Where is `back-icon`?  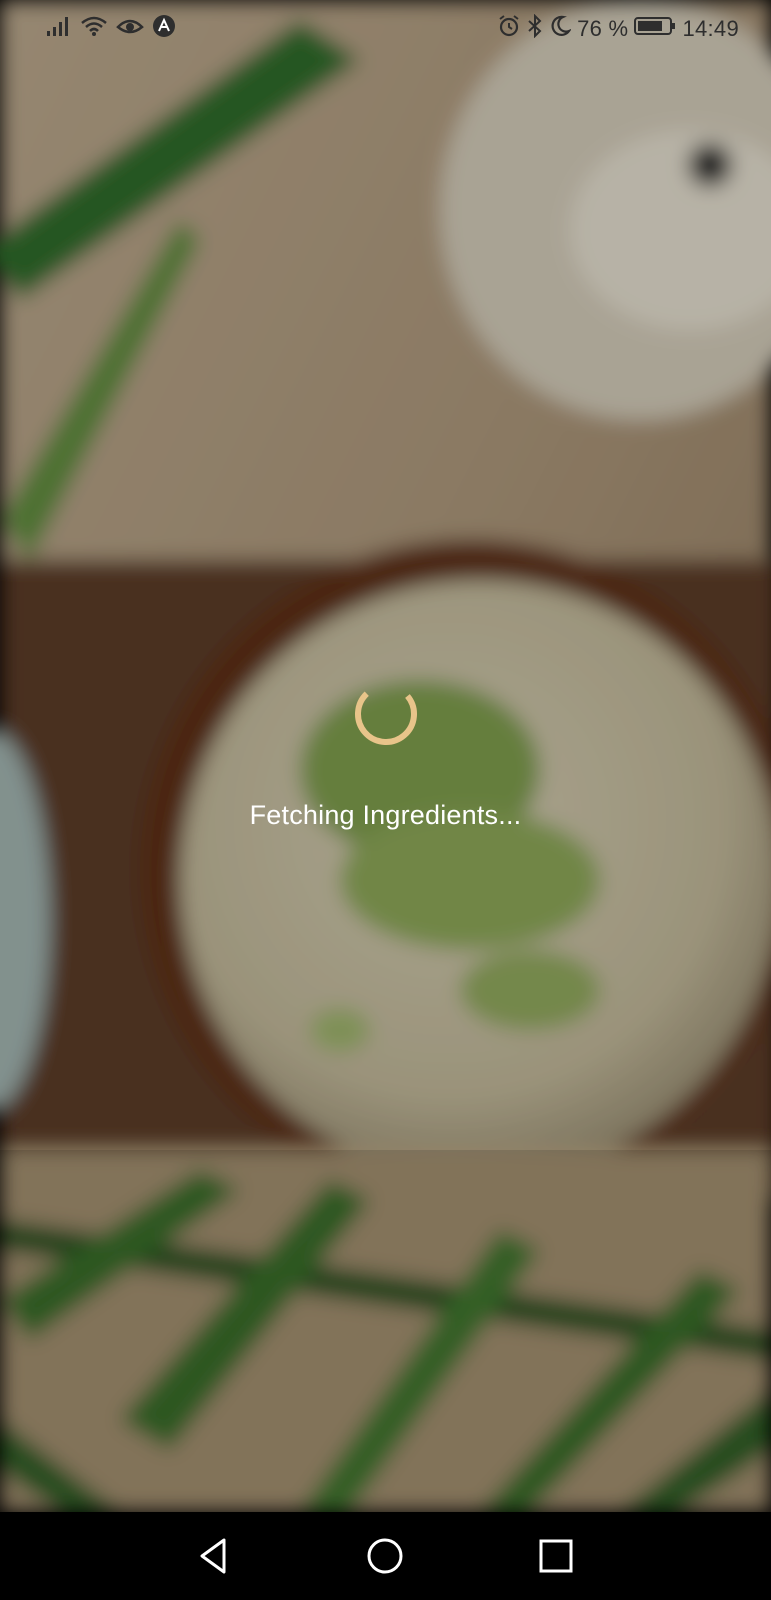 back-icon is located at coordinates (213, 1556).